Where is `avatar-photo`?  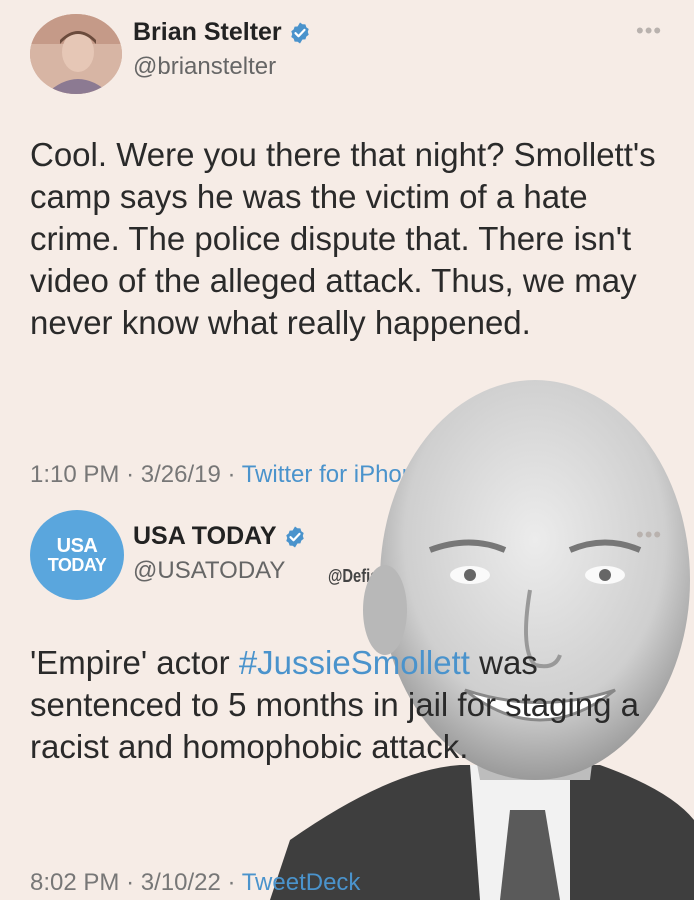 avatar-photo is located at coordinates (76, 54).